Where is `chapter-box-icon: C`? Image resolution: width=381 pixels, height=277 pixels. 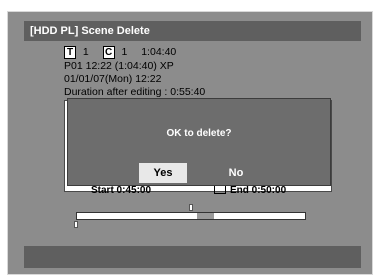 chapter-box-icon: C is located at coordinates (108, 52).